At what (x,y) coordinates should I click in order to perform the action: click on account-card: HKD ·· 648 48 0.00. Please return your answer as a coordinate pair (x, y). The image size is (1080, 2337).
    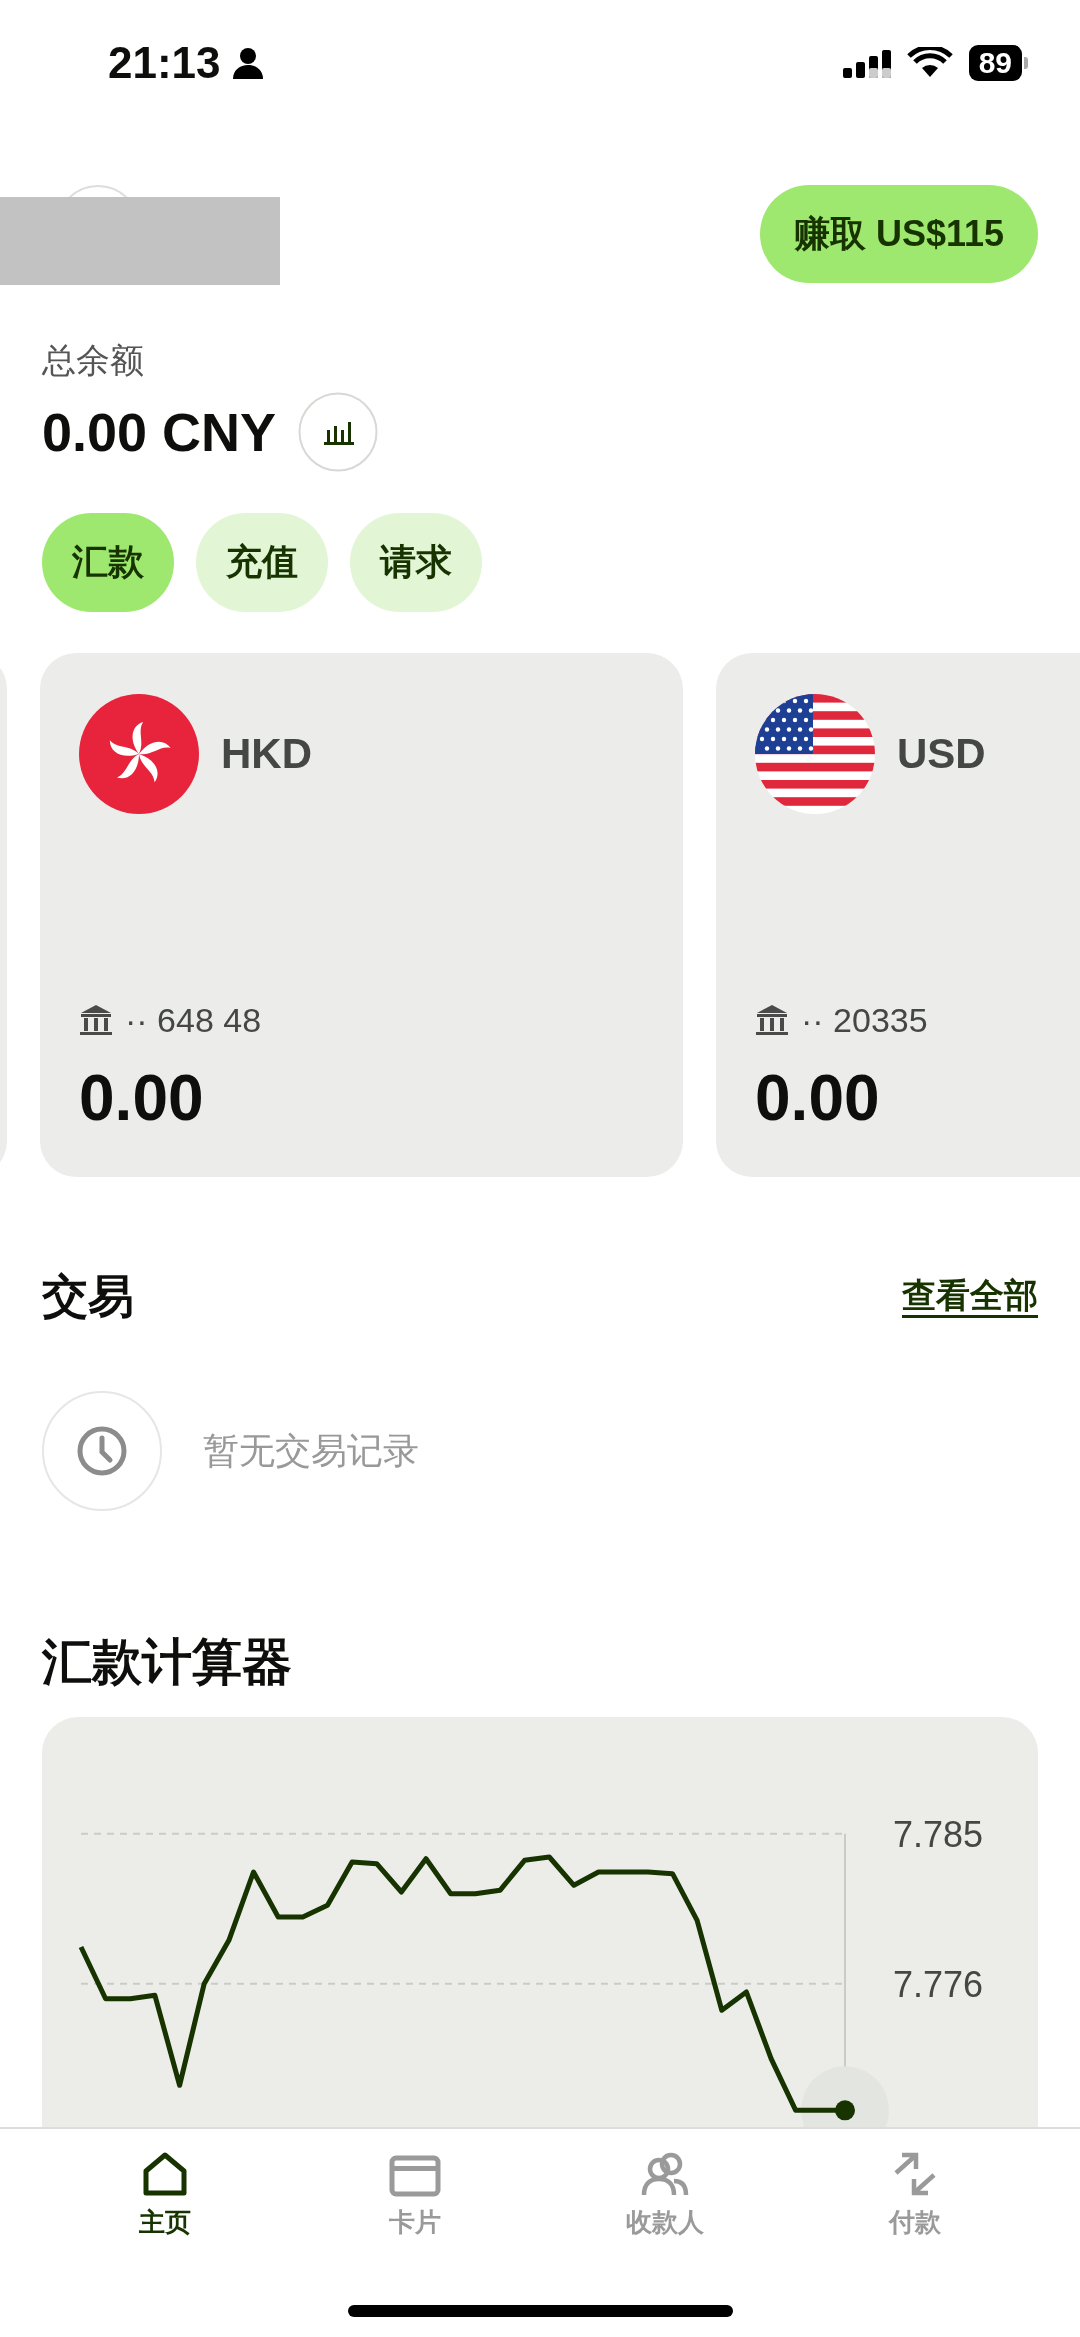
    Looking at the image, I should click on (361, 915).